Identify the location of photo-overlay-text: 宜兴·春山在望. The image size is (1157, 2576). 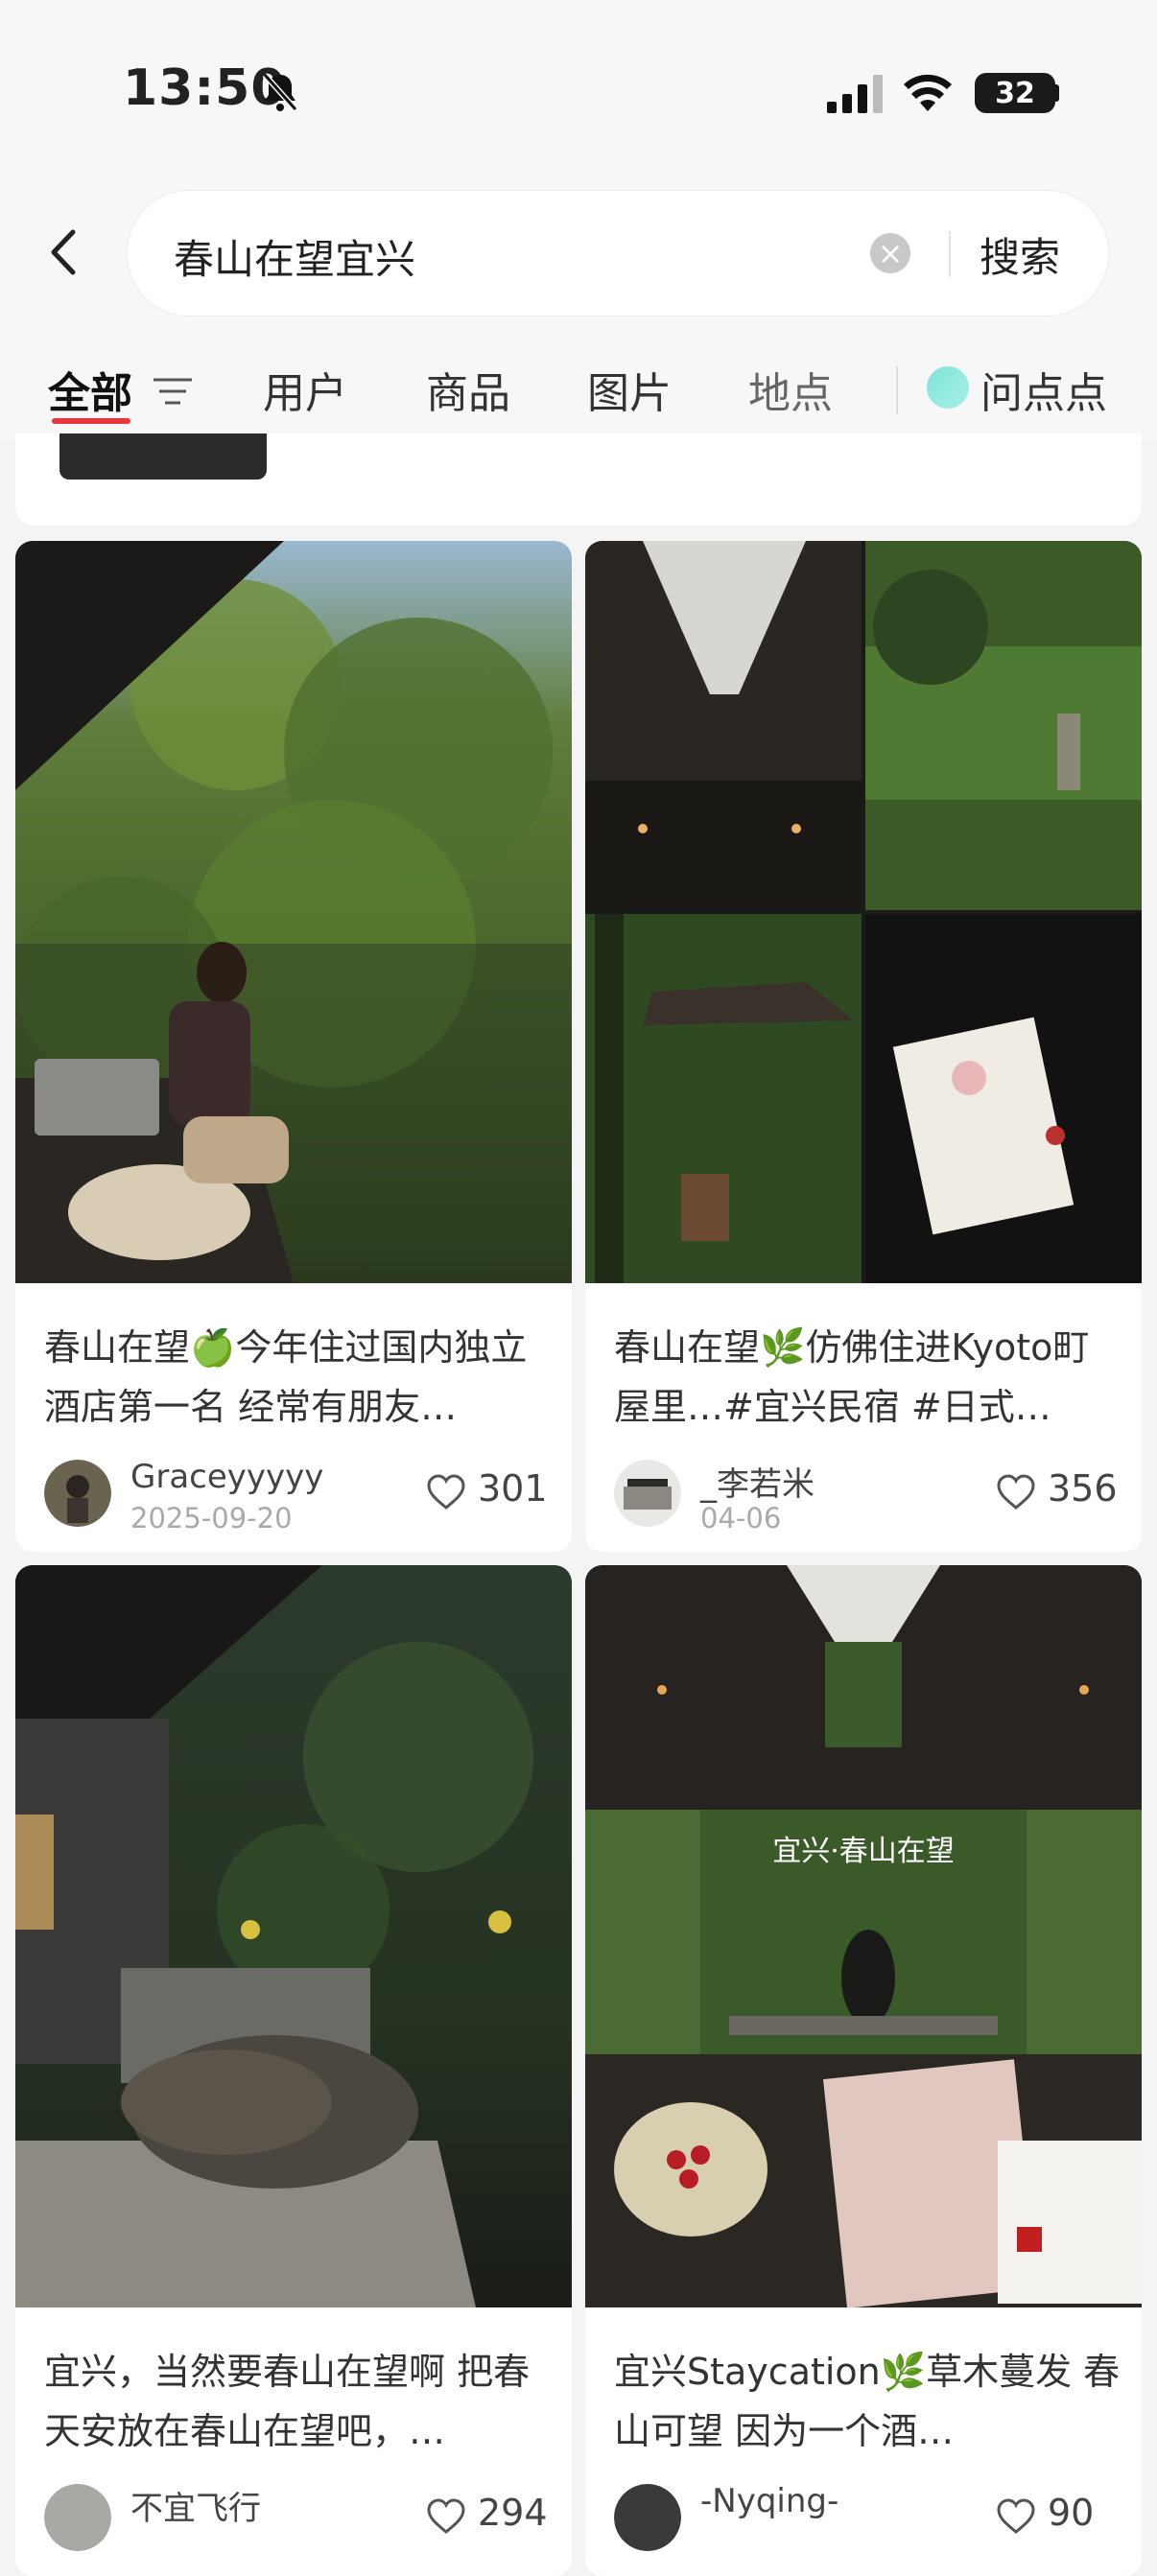
(863, 1851).